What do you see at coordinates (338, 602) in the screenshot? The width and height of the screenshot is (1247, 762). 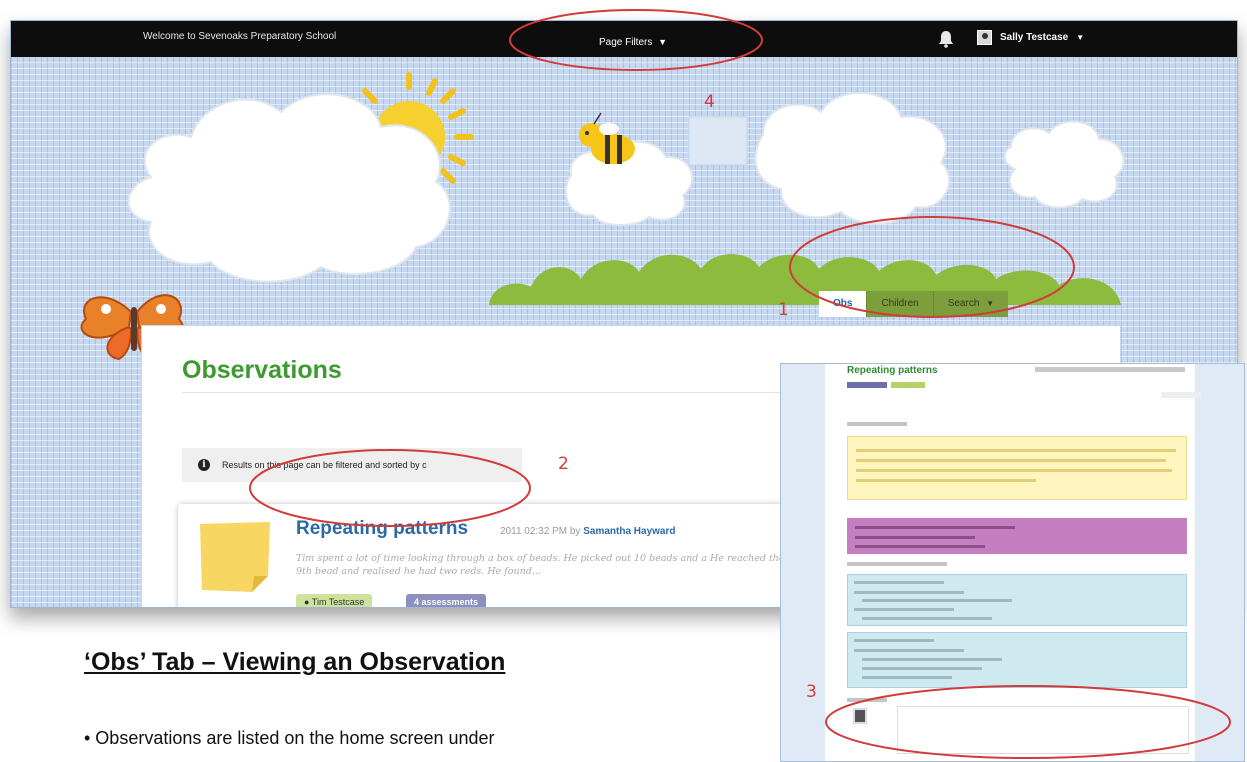 I see `child-tag-label: Tim Testcase` at bounding box center [338, 602].